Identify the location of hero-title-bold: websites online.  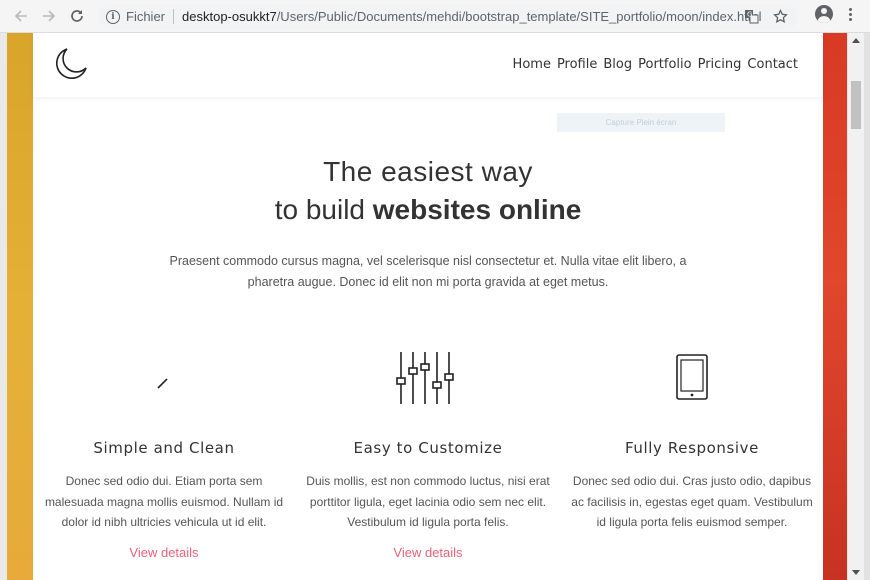
(477, 209).